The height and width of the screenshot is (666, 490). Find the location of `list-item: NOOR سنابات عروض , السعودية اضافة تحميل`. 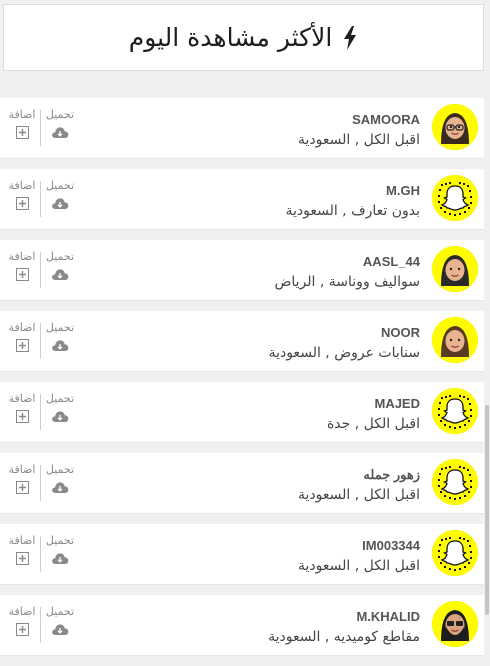

list-item: NOOR سنابات عروض , السعودية اضافة تحميل is located at coordinates (242, 341).